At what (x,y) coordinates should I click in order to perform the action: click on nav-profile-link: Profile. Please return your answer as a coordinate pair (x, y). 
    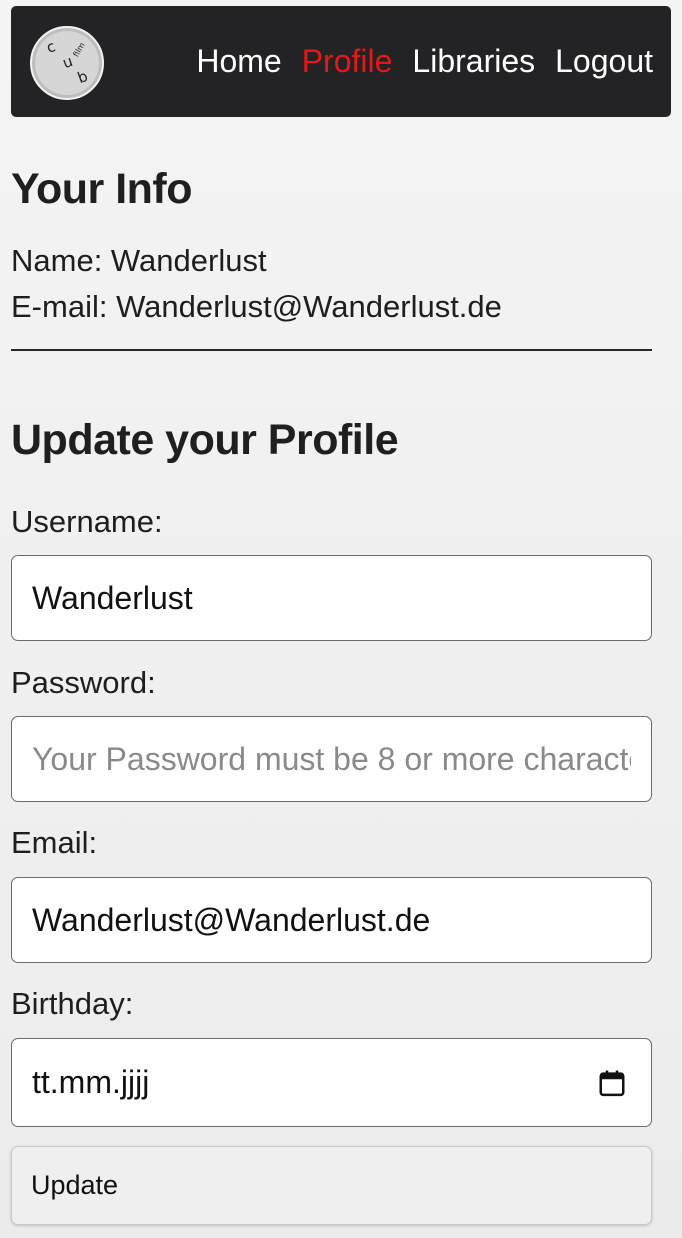
    Looking at the image, I should click on (347, 61).